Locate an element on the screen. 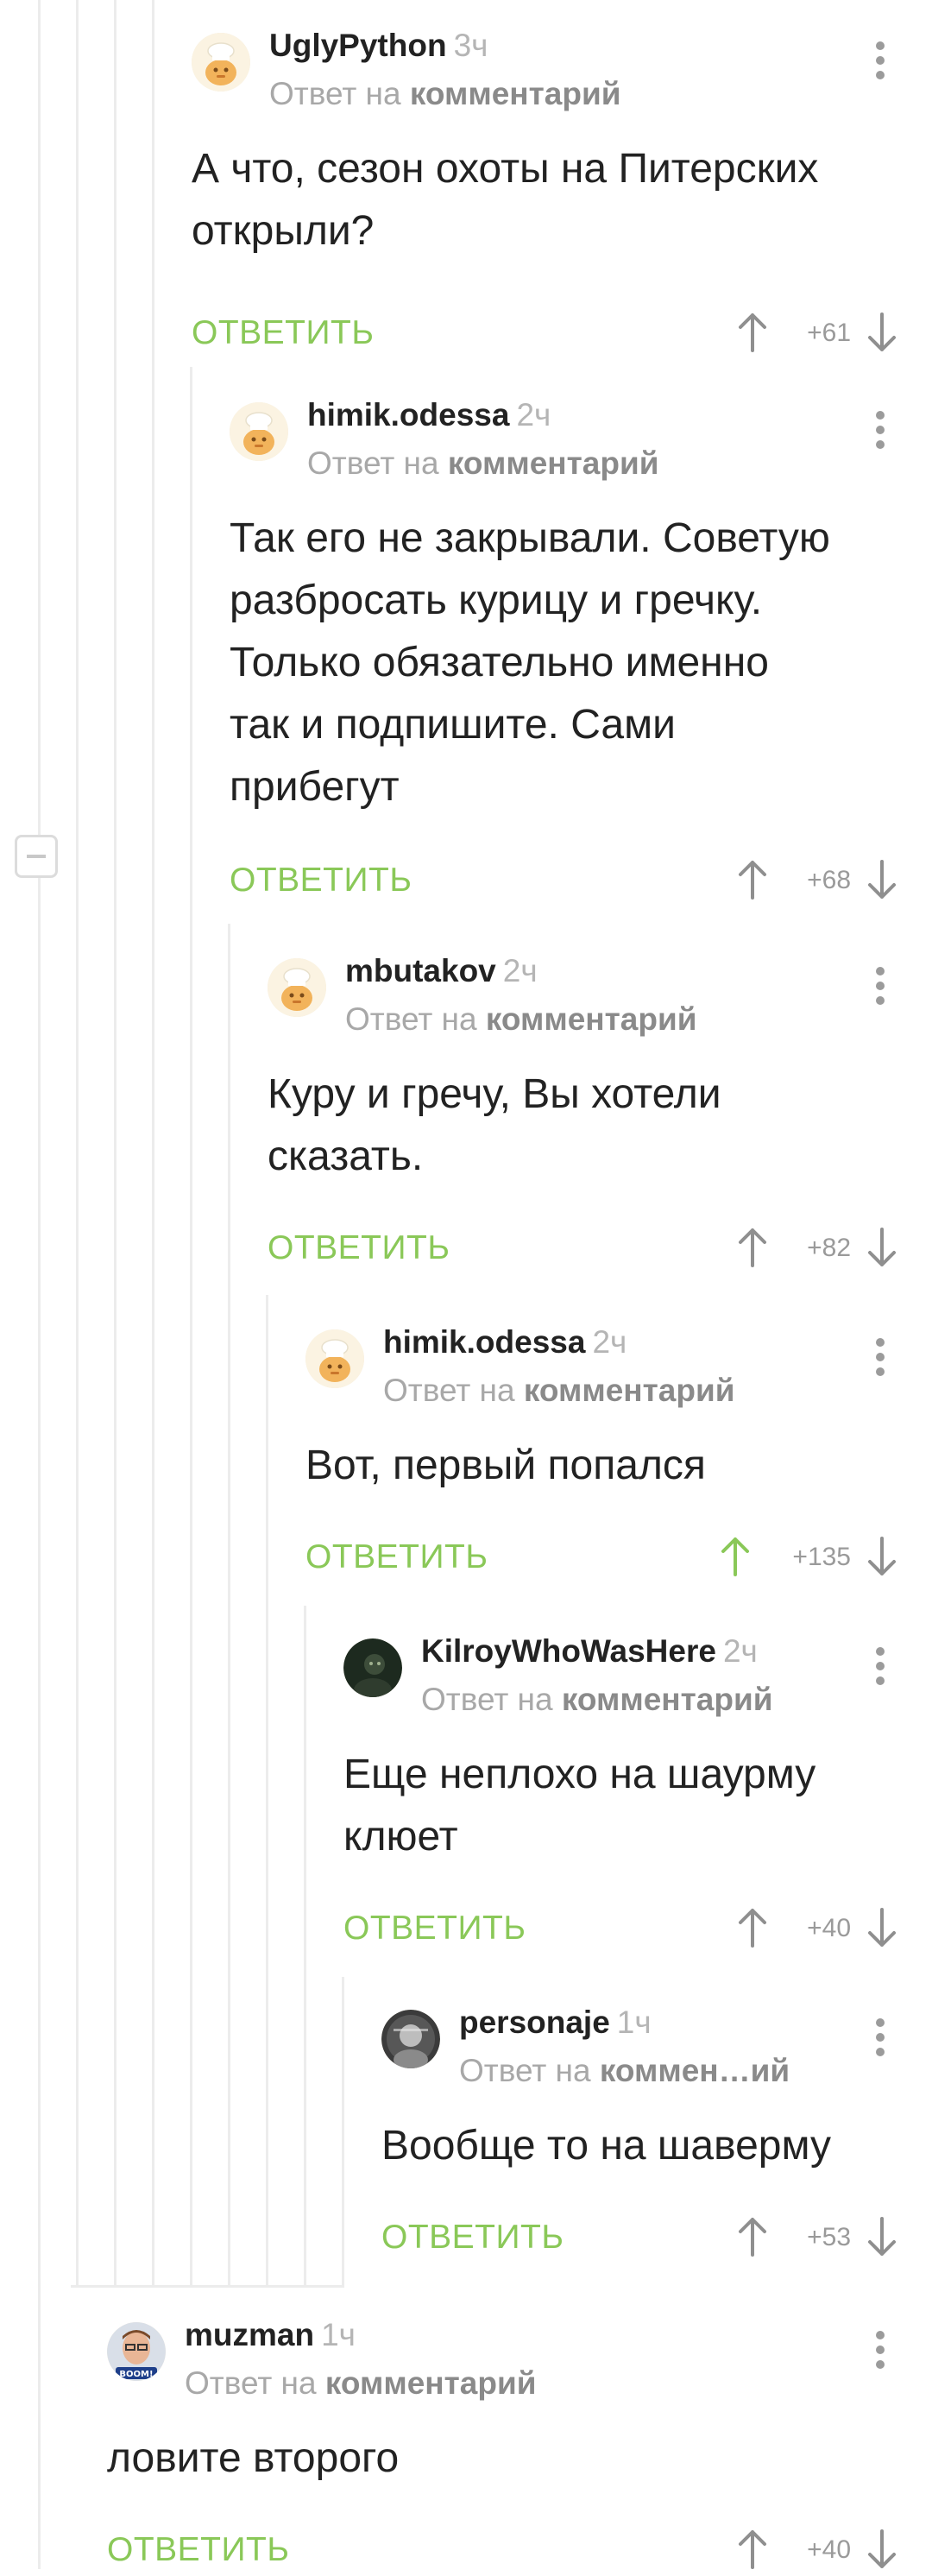  reply-to: Ответ на коммен…ий is located at coordinates (624, 2071).